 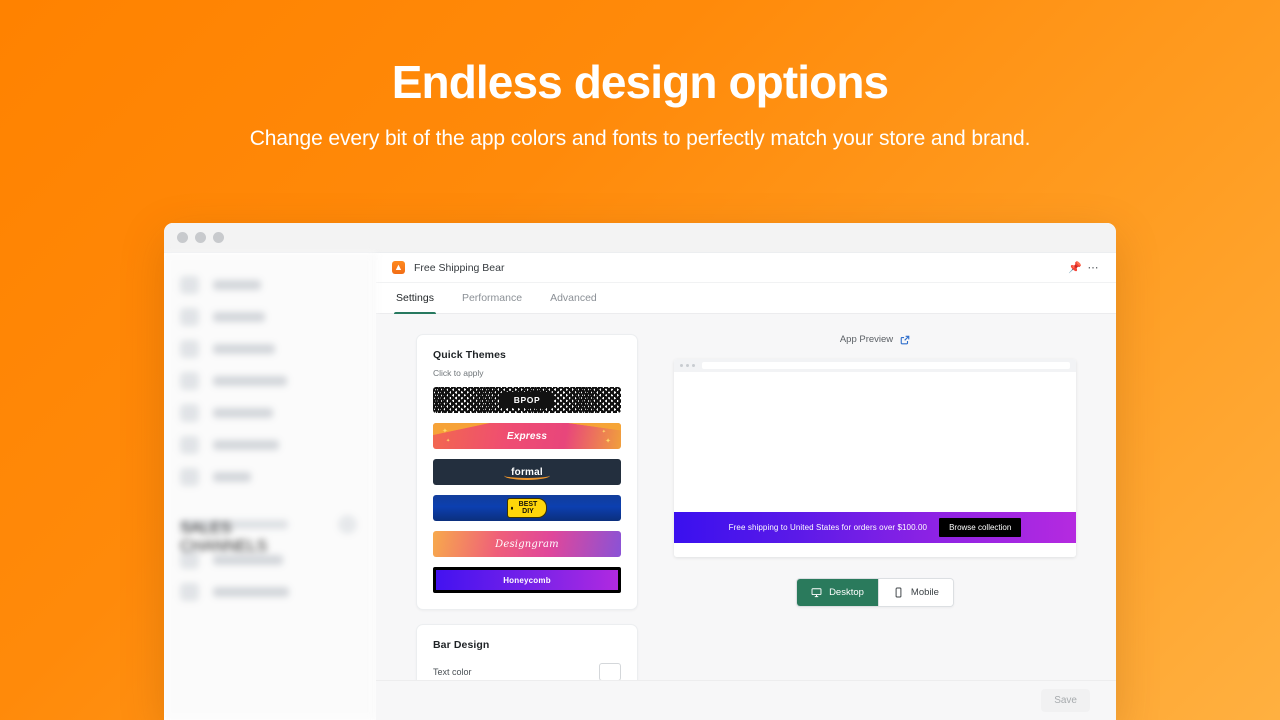 What do you see at coordinates (469, 355) in the screenshot?
I see `quick-themes-title: Quick Themes` at bounding box center [469, 355].